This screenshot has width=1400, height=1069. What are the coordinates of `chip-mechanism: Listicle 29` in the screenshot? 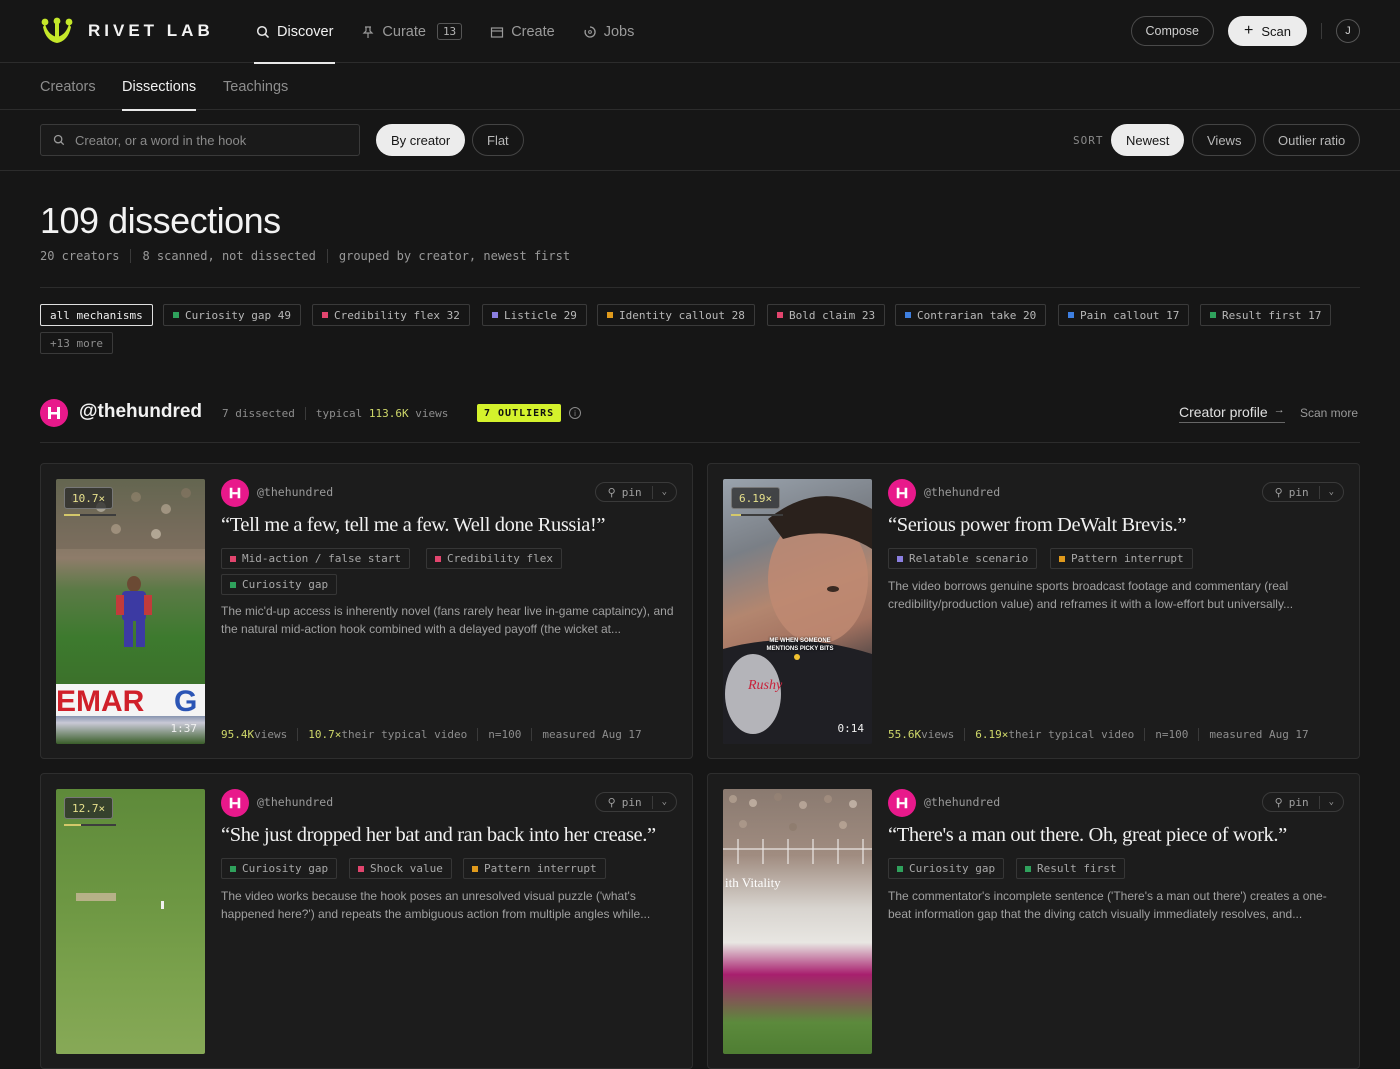 It's located at (534, 315).